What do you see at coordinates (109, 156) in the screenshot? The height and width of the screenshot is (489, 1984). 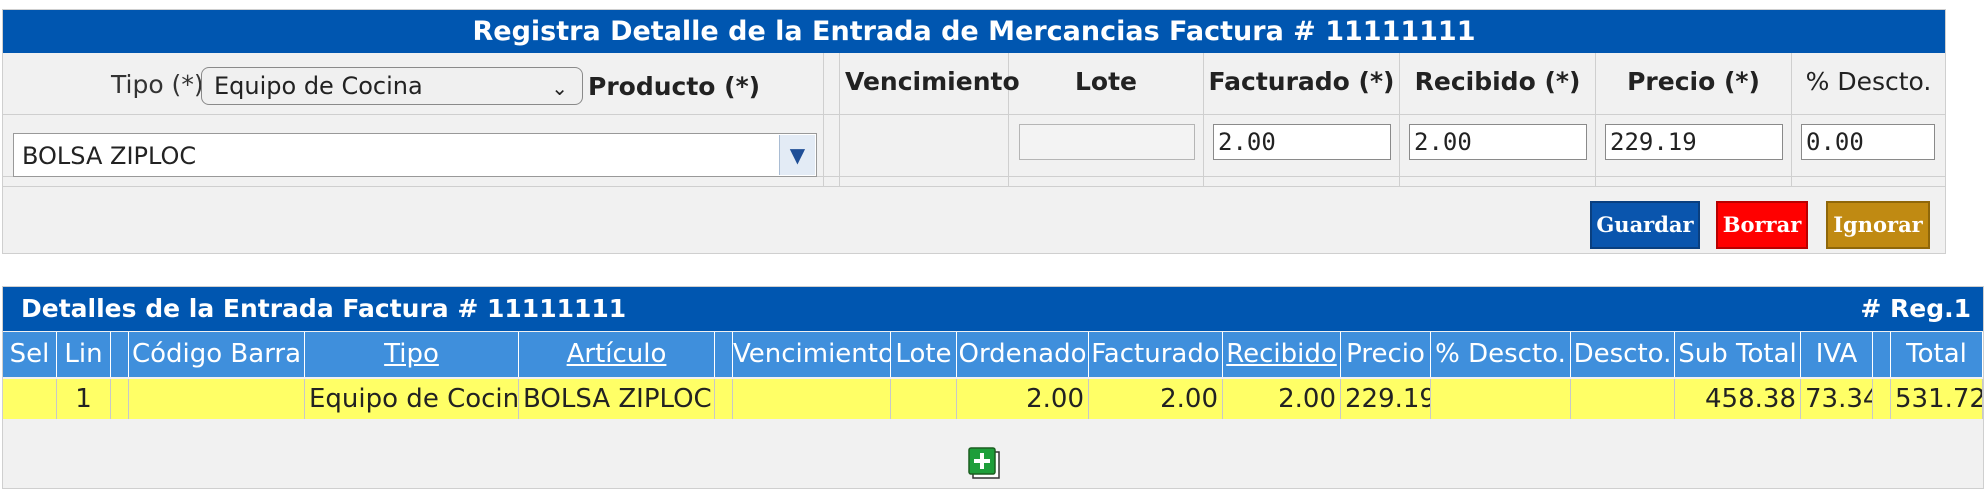 I see `producto-value: BOLSA ZIPLOC` at bounding box center [109, 156].